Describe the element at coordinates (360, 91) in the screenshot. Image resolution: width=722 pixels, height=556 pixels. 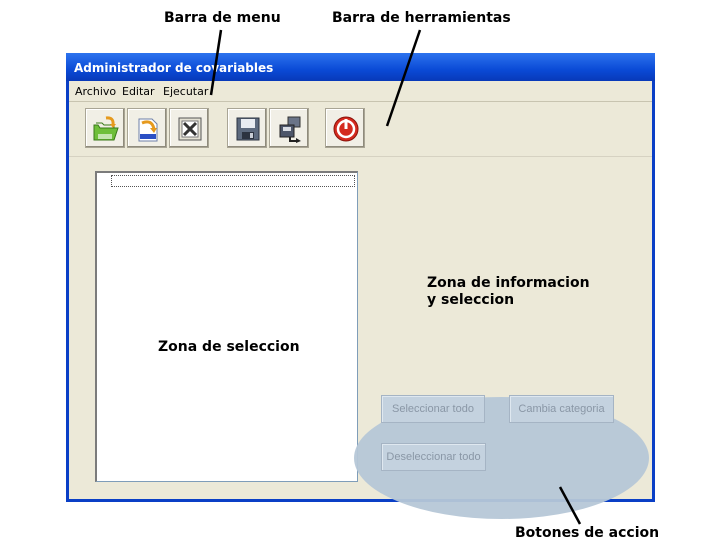
I see `menu-bar: Archivo Editar Ejecutar` at that location.